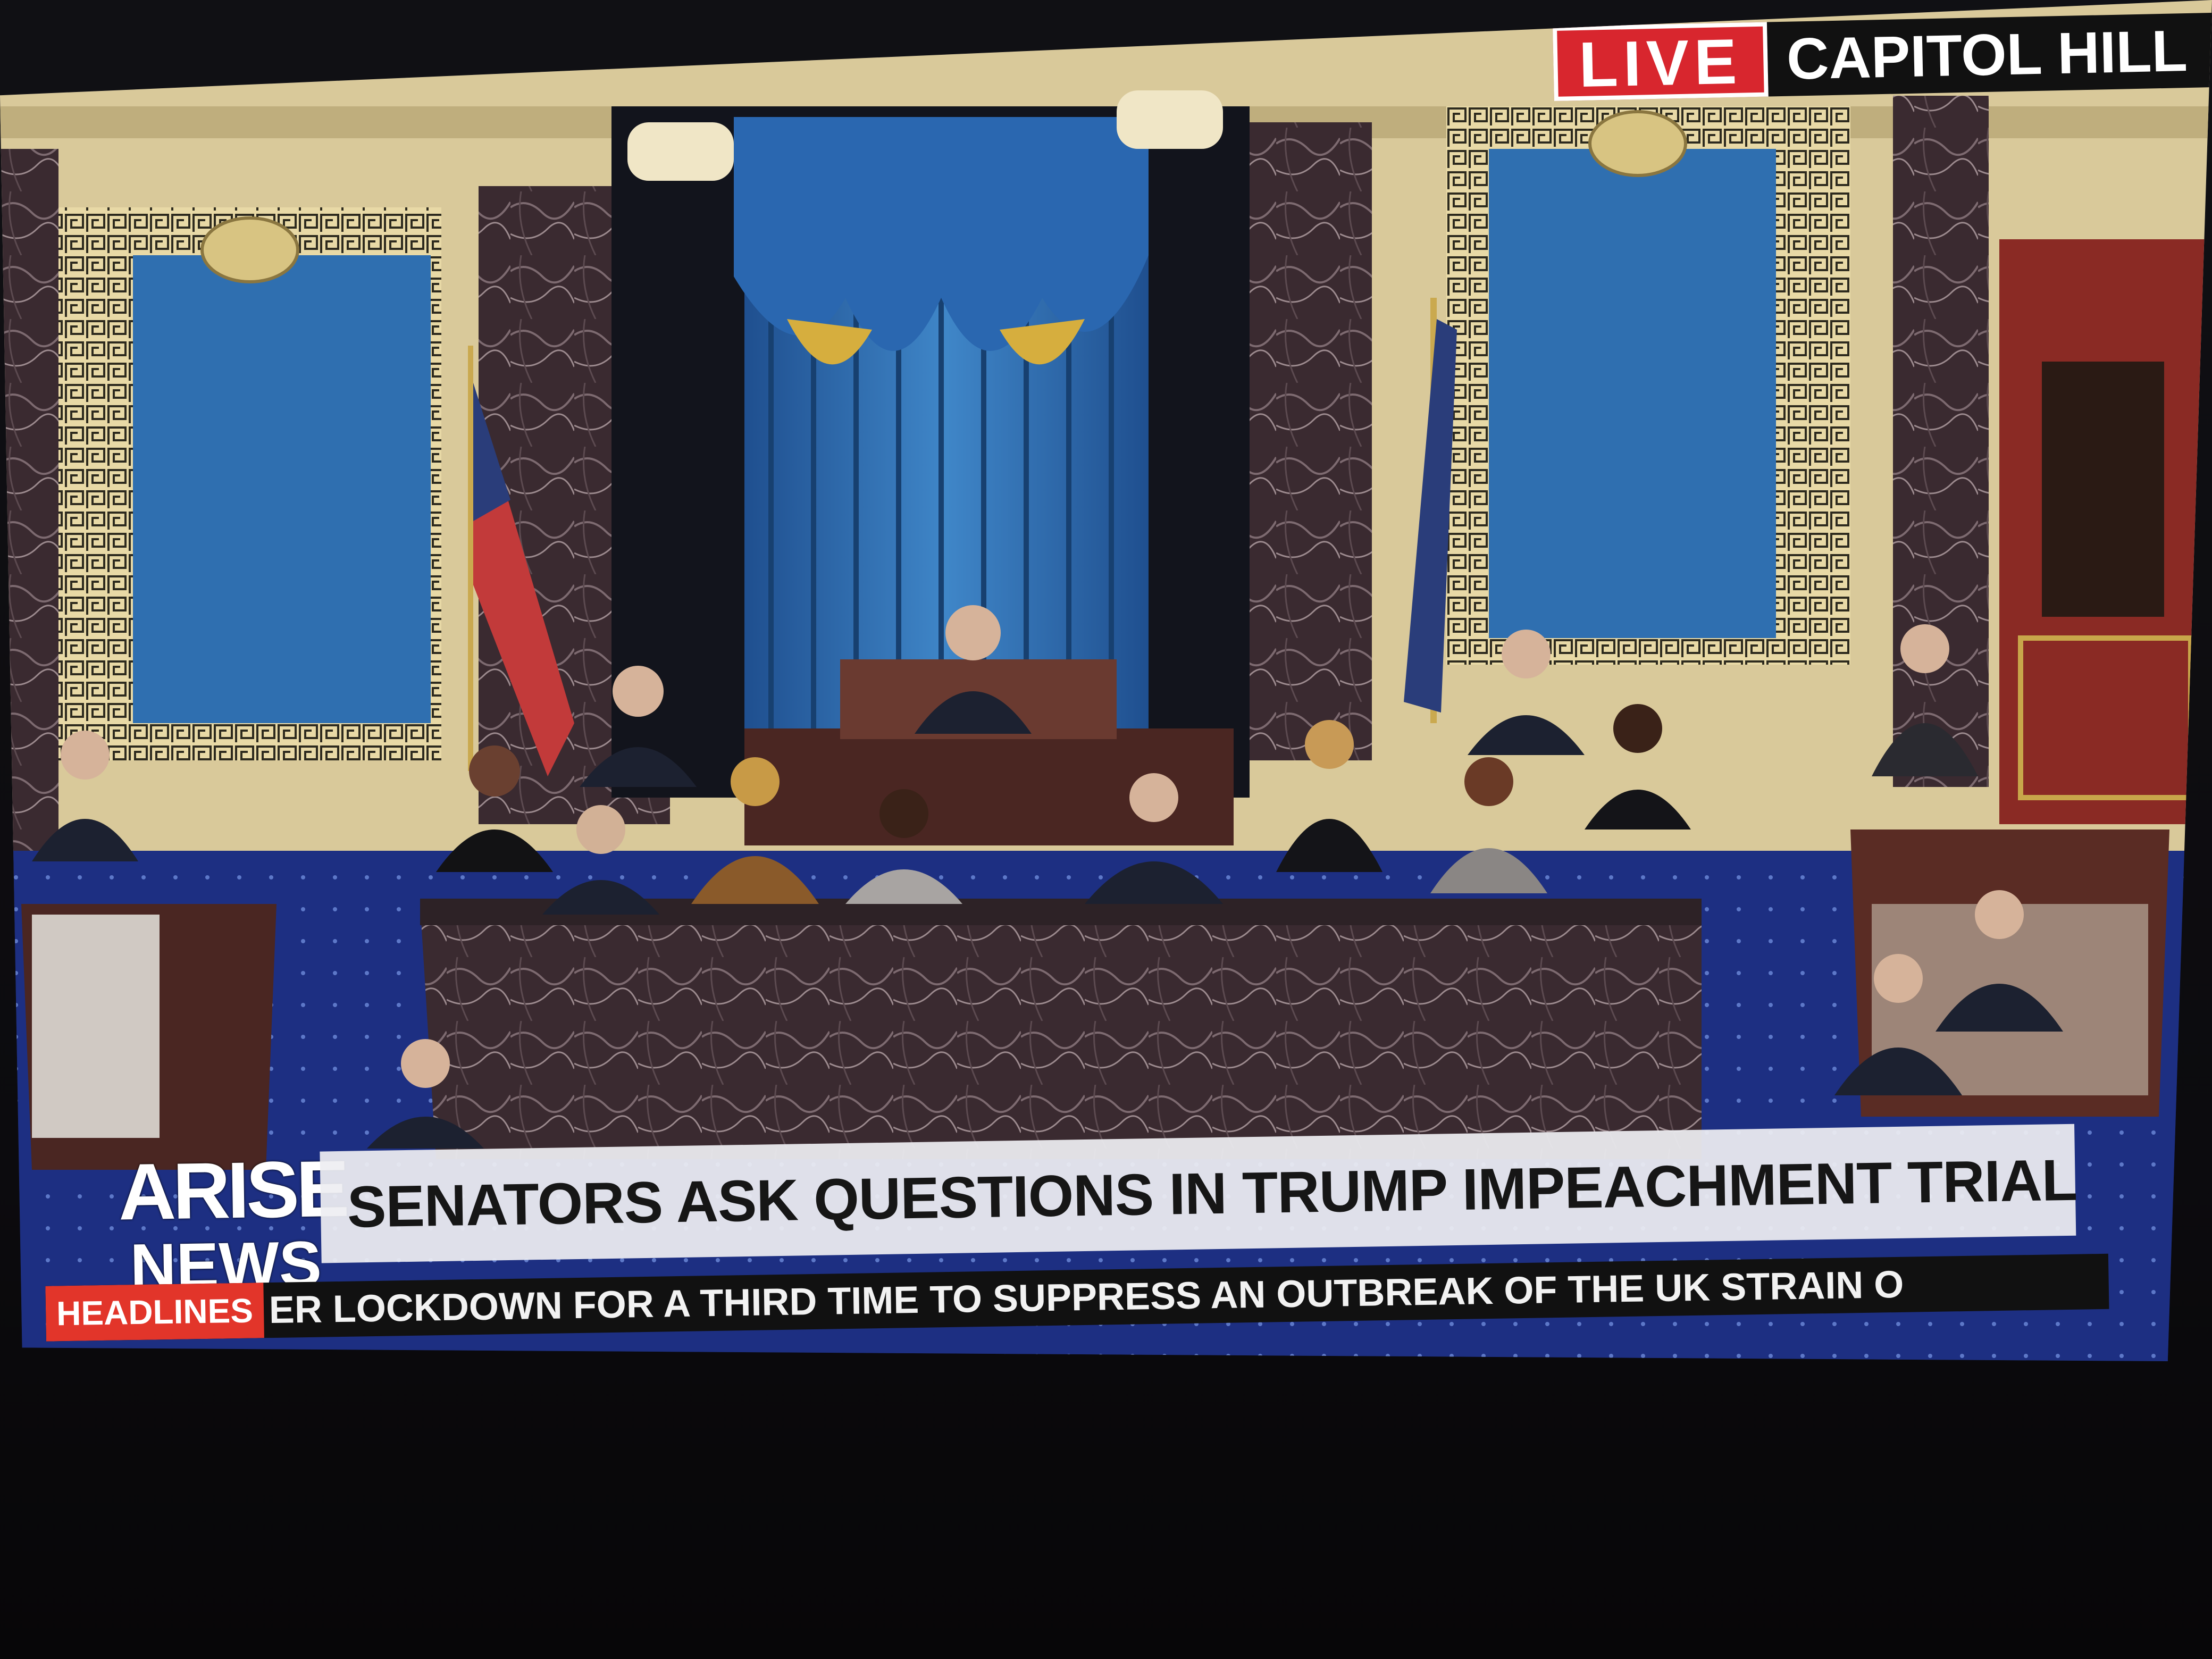 Image resolution: width=2212 pixels, height=1659 pixels. I want to click on live-badge: LIVE, so click(1661, 61).